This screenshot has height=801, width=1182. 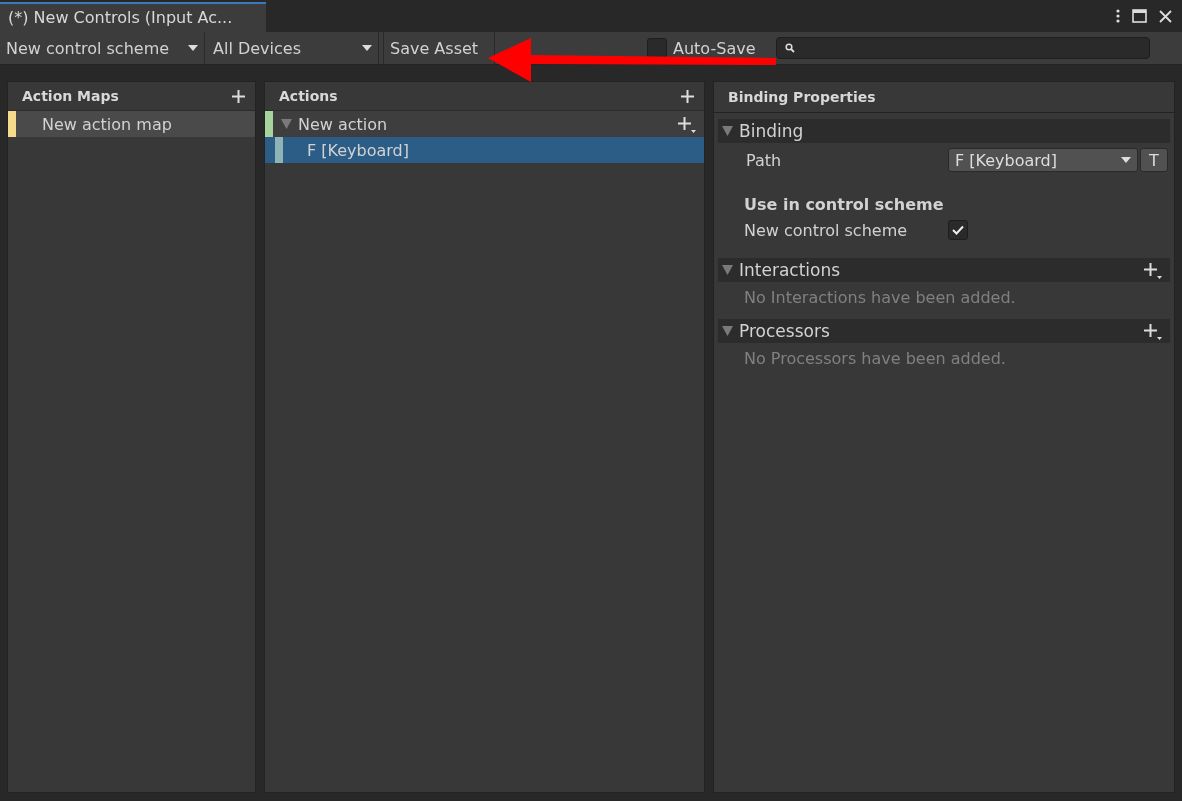 What do you see at coordinates (826, 230) in the screenshot?
I see `scheme-label: New control scheme` at bounding box center [826, 230].